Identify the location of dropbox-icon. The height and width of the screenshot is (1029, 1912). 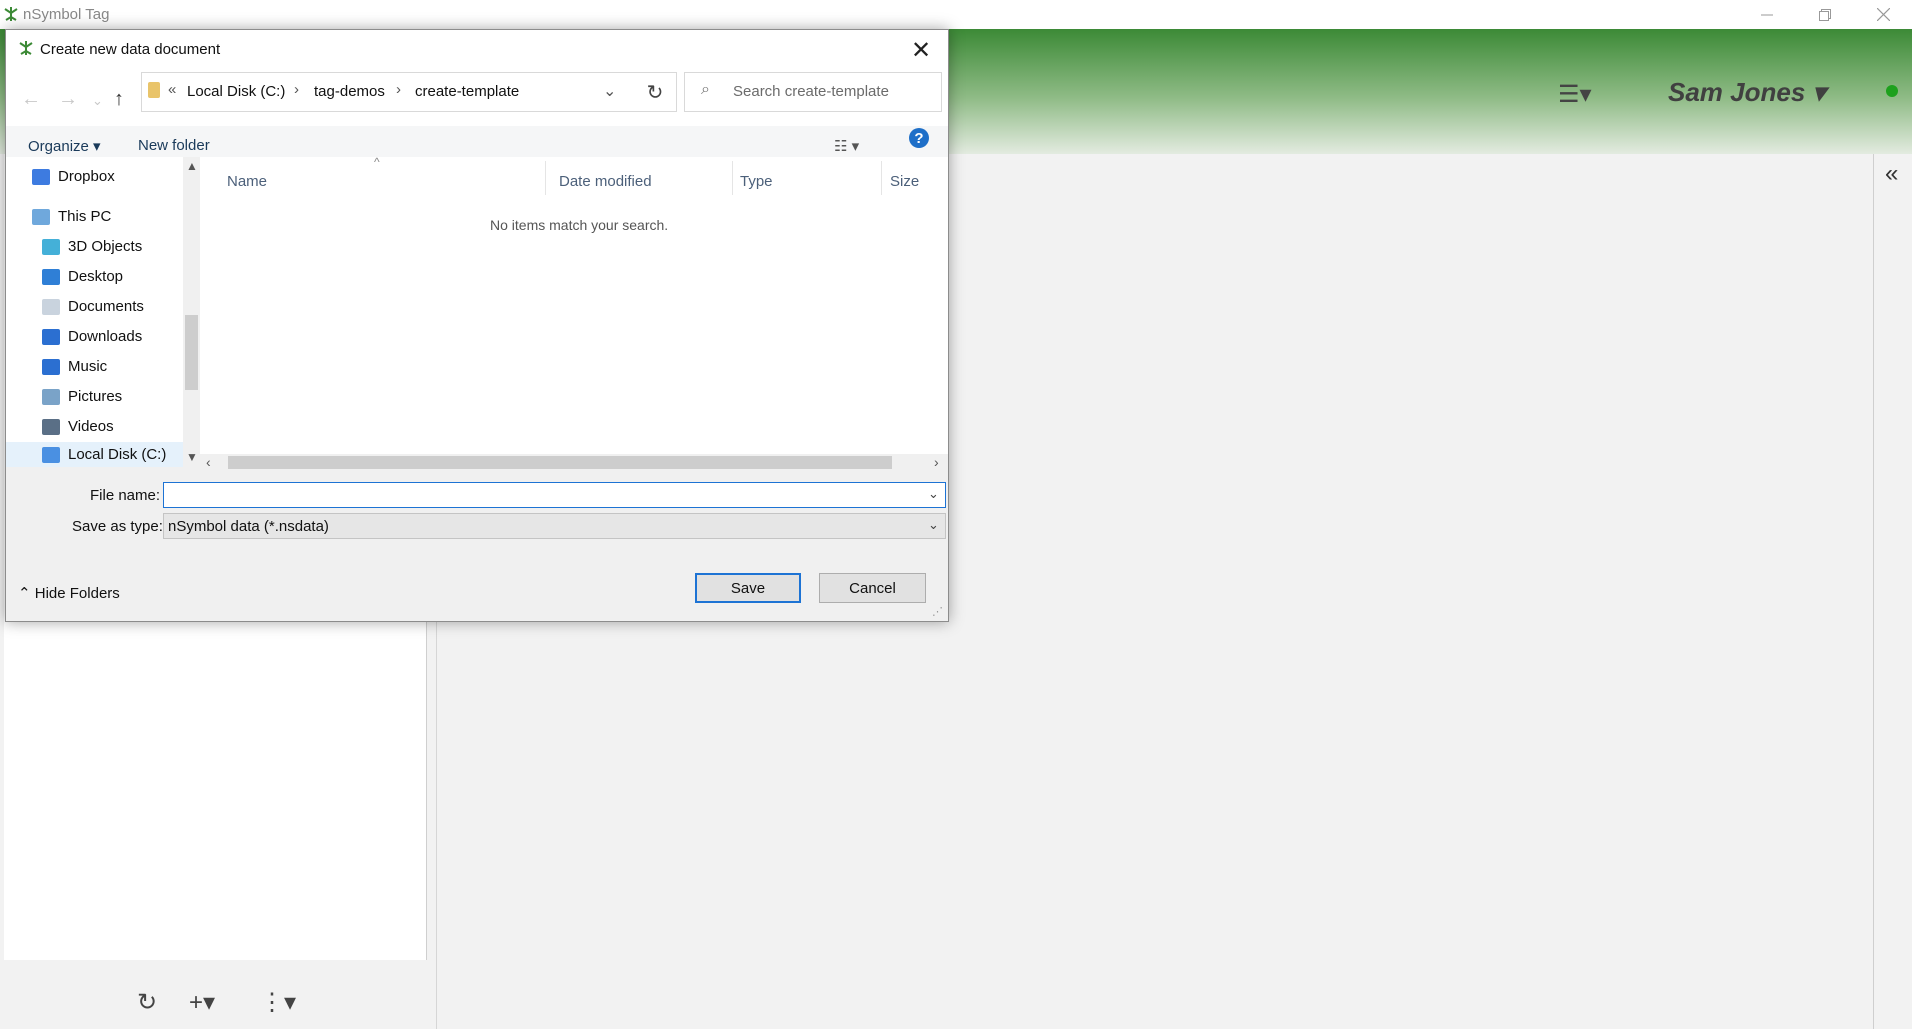
(41, 176).